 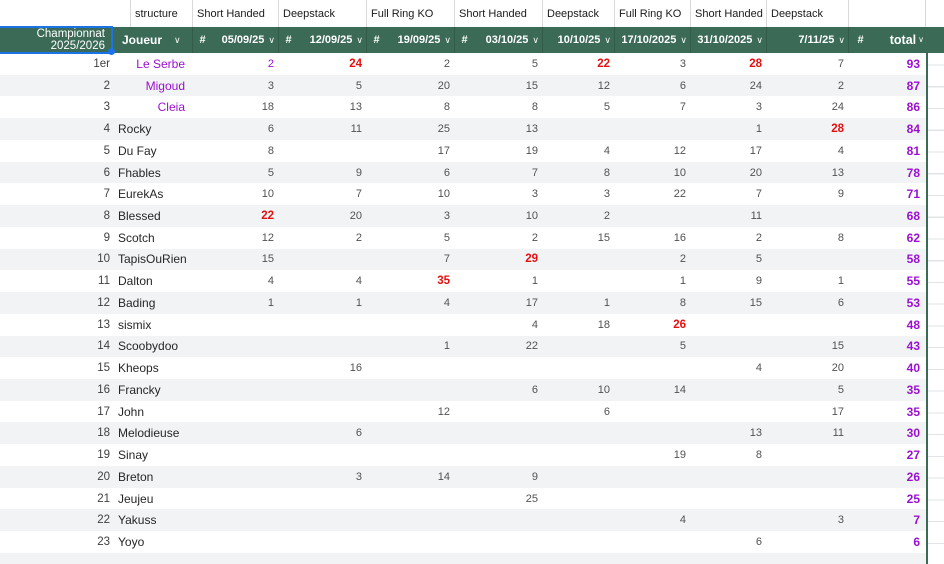 What do you see at coordinates (420, 40) in the screenshot?
I see `date-header-cell: 19/09/25 ∨` at bounding box center [420, 40].